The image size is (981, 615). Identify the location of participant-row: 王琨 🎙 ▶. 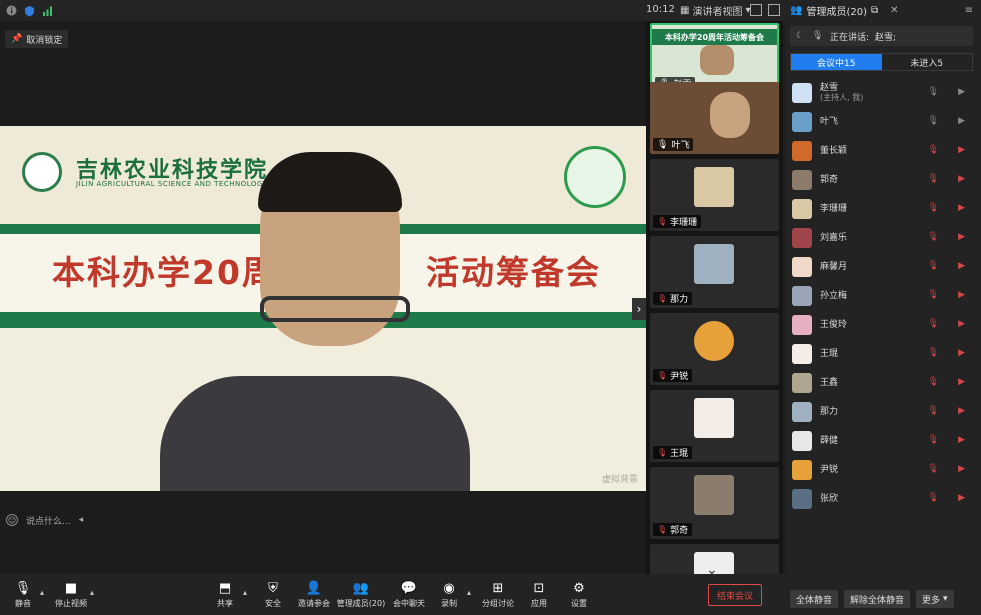
(881, 353).